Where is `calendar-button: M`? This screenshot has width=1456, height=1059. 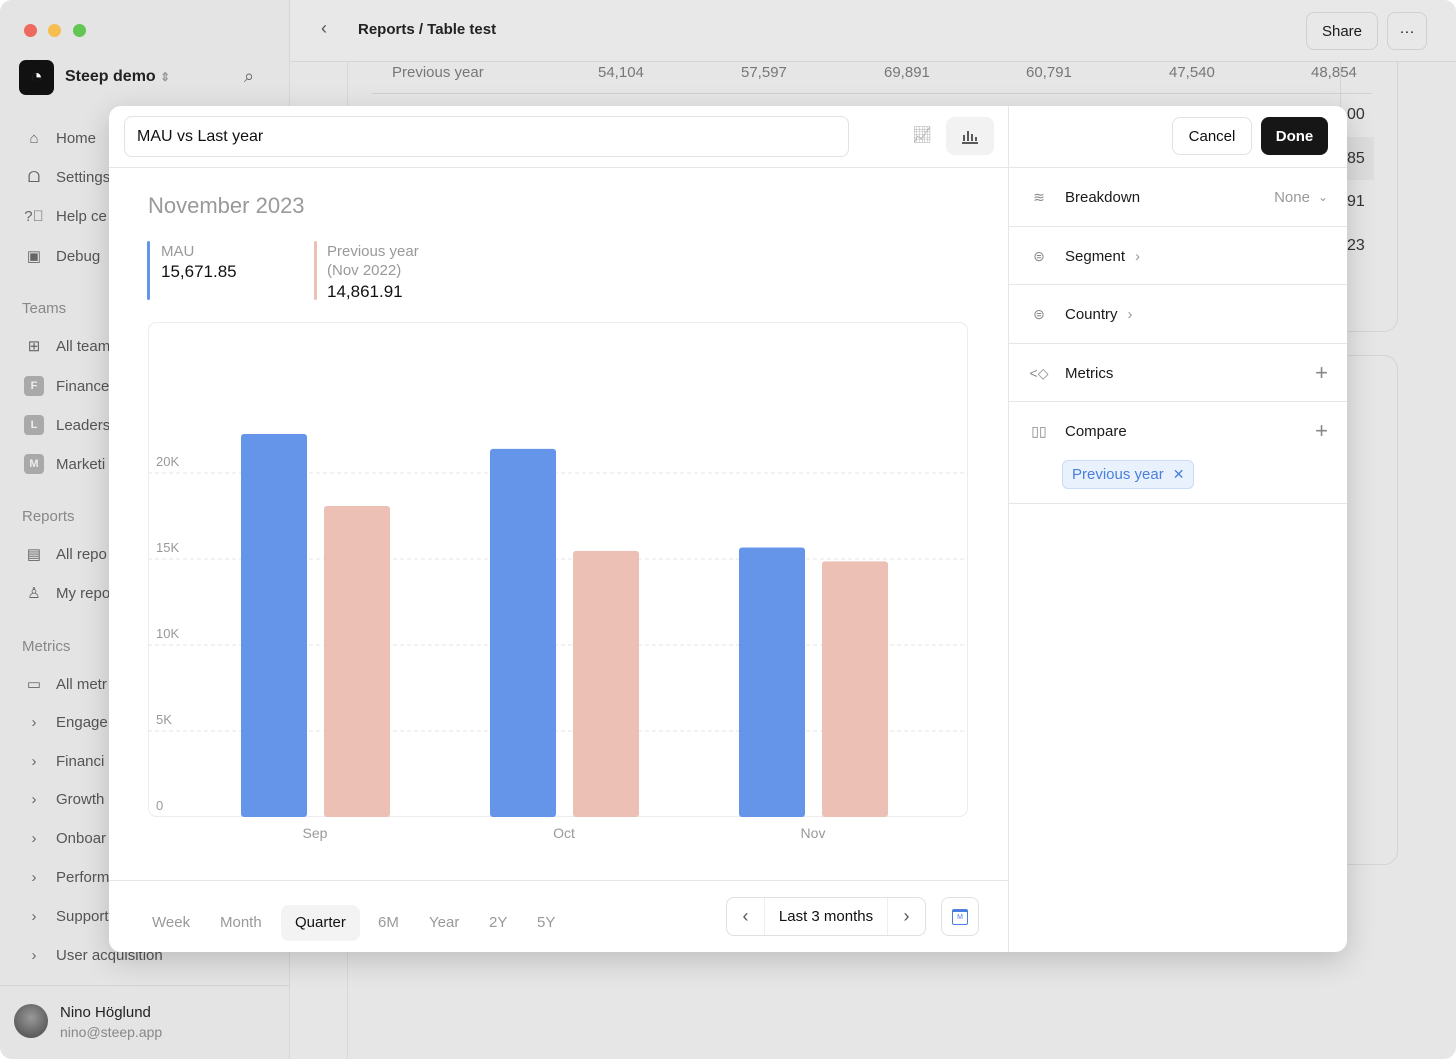 calendar-button: M is located at coordinates (960, 916).